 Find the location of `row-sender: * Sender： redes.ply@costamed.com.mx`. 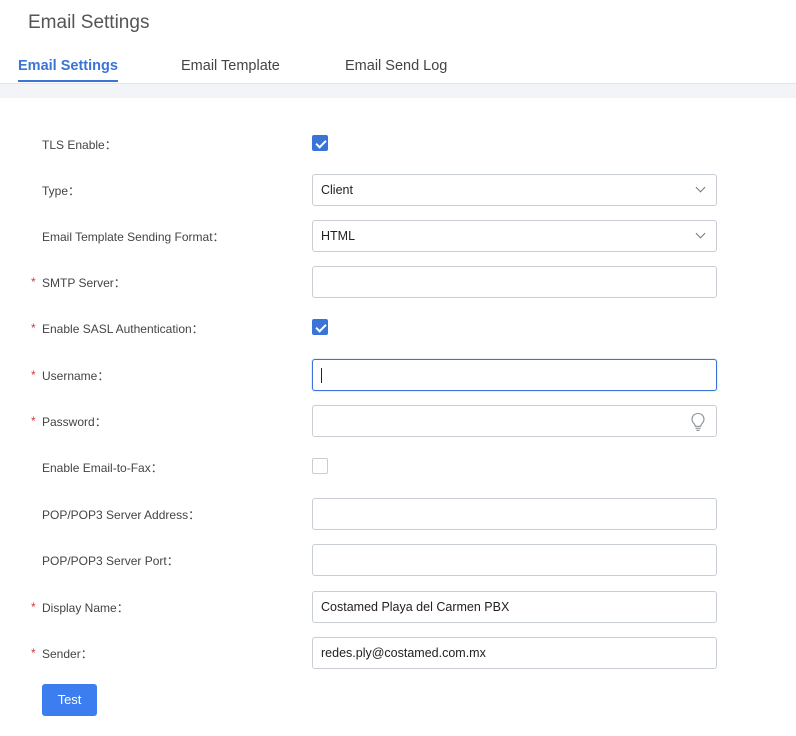

row-sender: * Sender： redes.ply@costamed.com.mx is located at coordinates (404, 653).